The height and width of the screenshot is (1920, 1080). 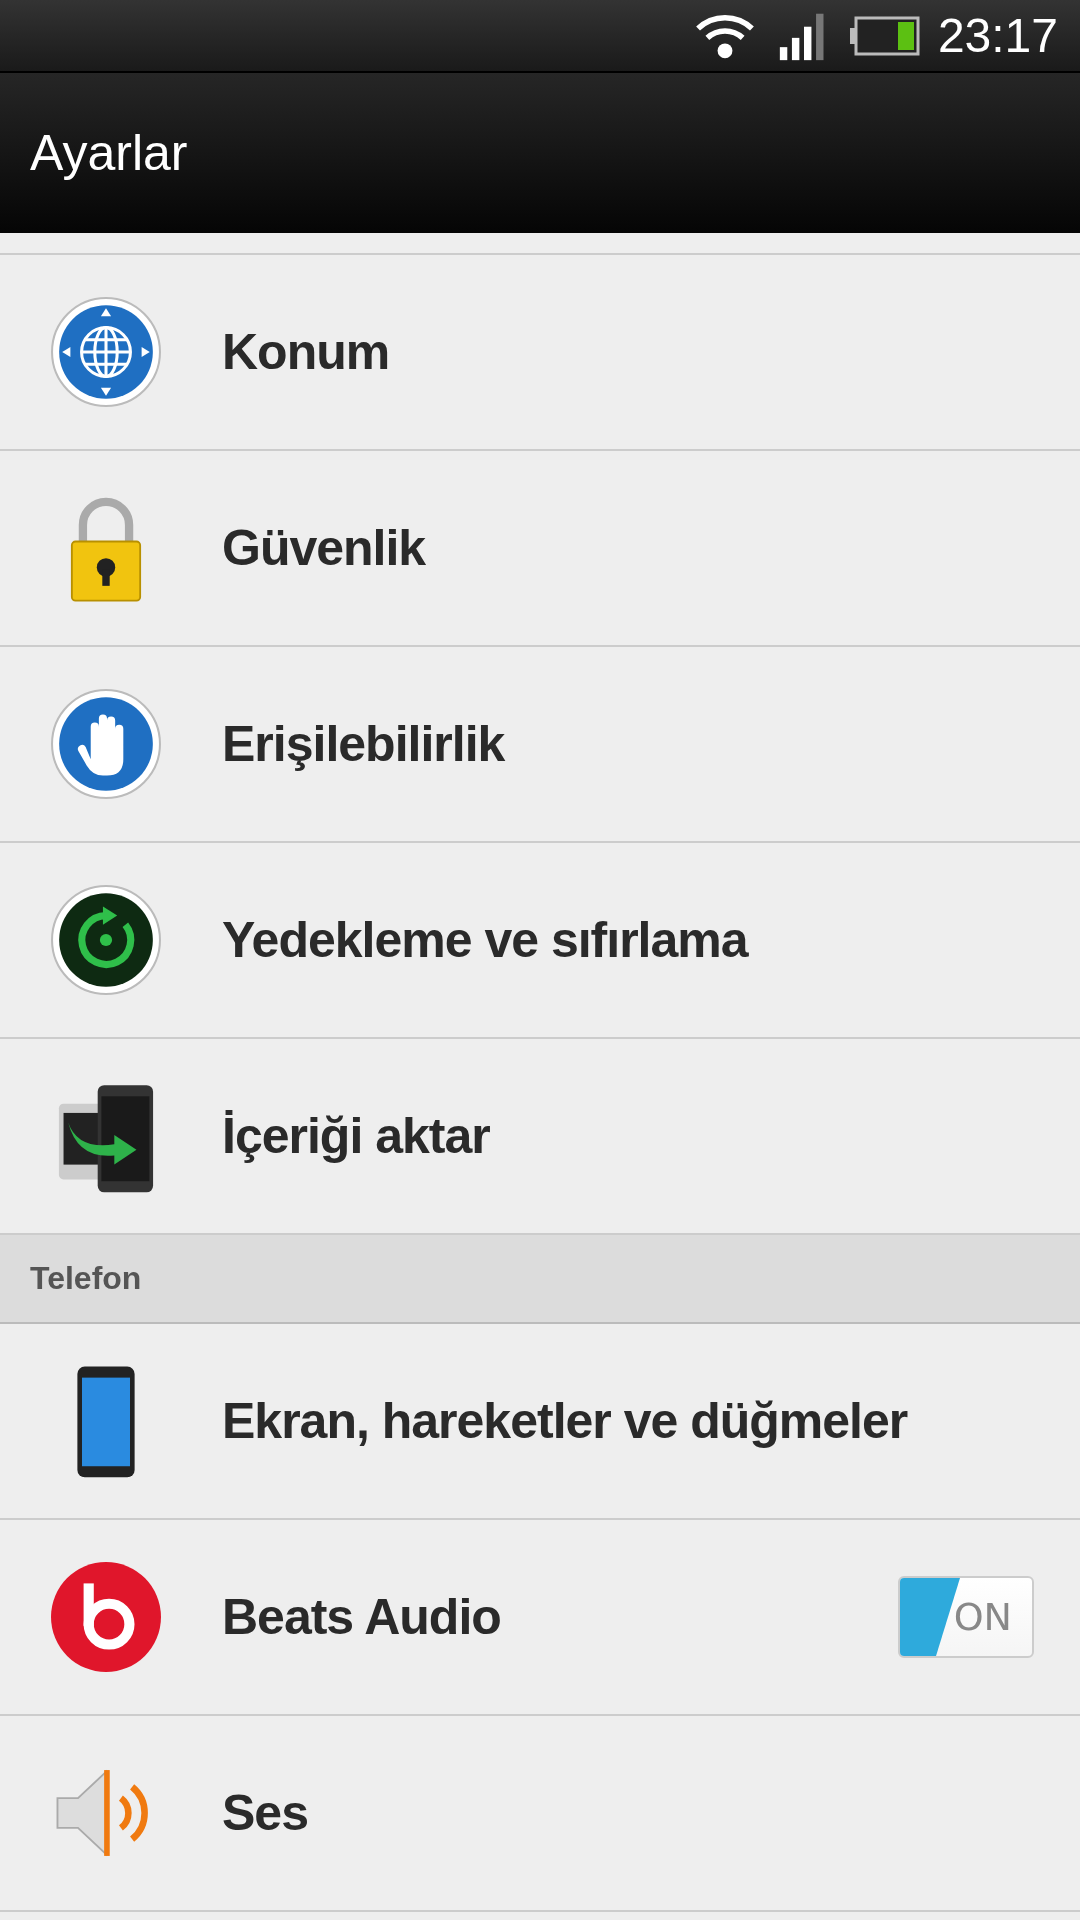 I want to click on status-time: 23:17, so click(x=997, y=35).